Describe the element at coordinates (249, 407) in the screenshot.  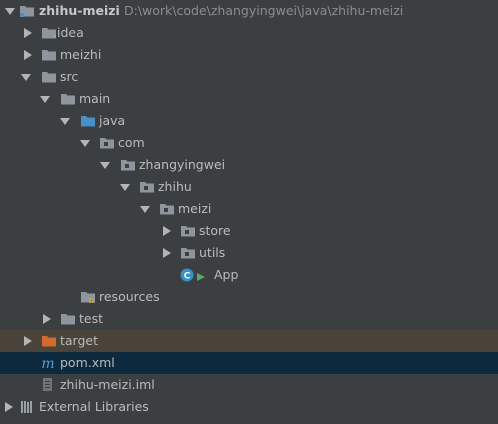
I see `tree-row-external-libraries: External Libraries` at that location.